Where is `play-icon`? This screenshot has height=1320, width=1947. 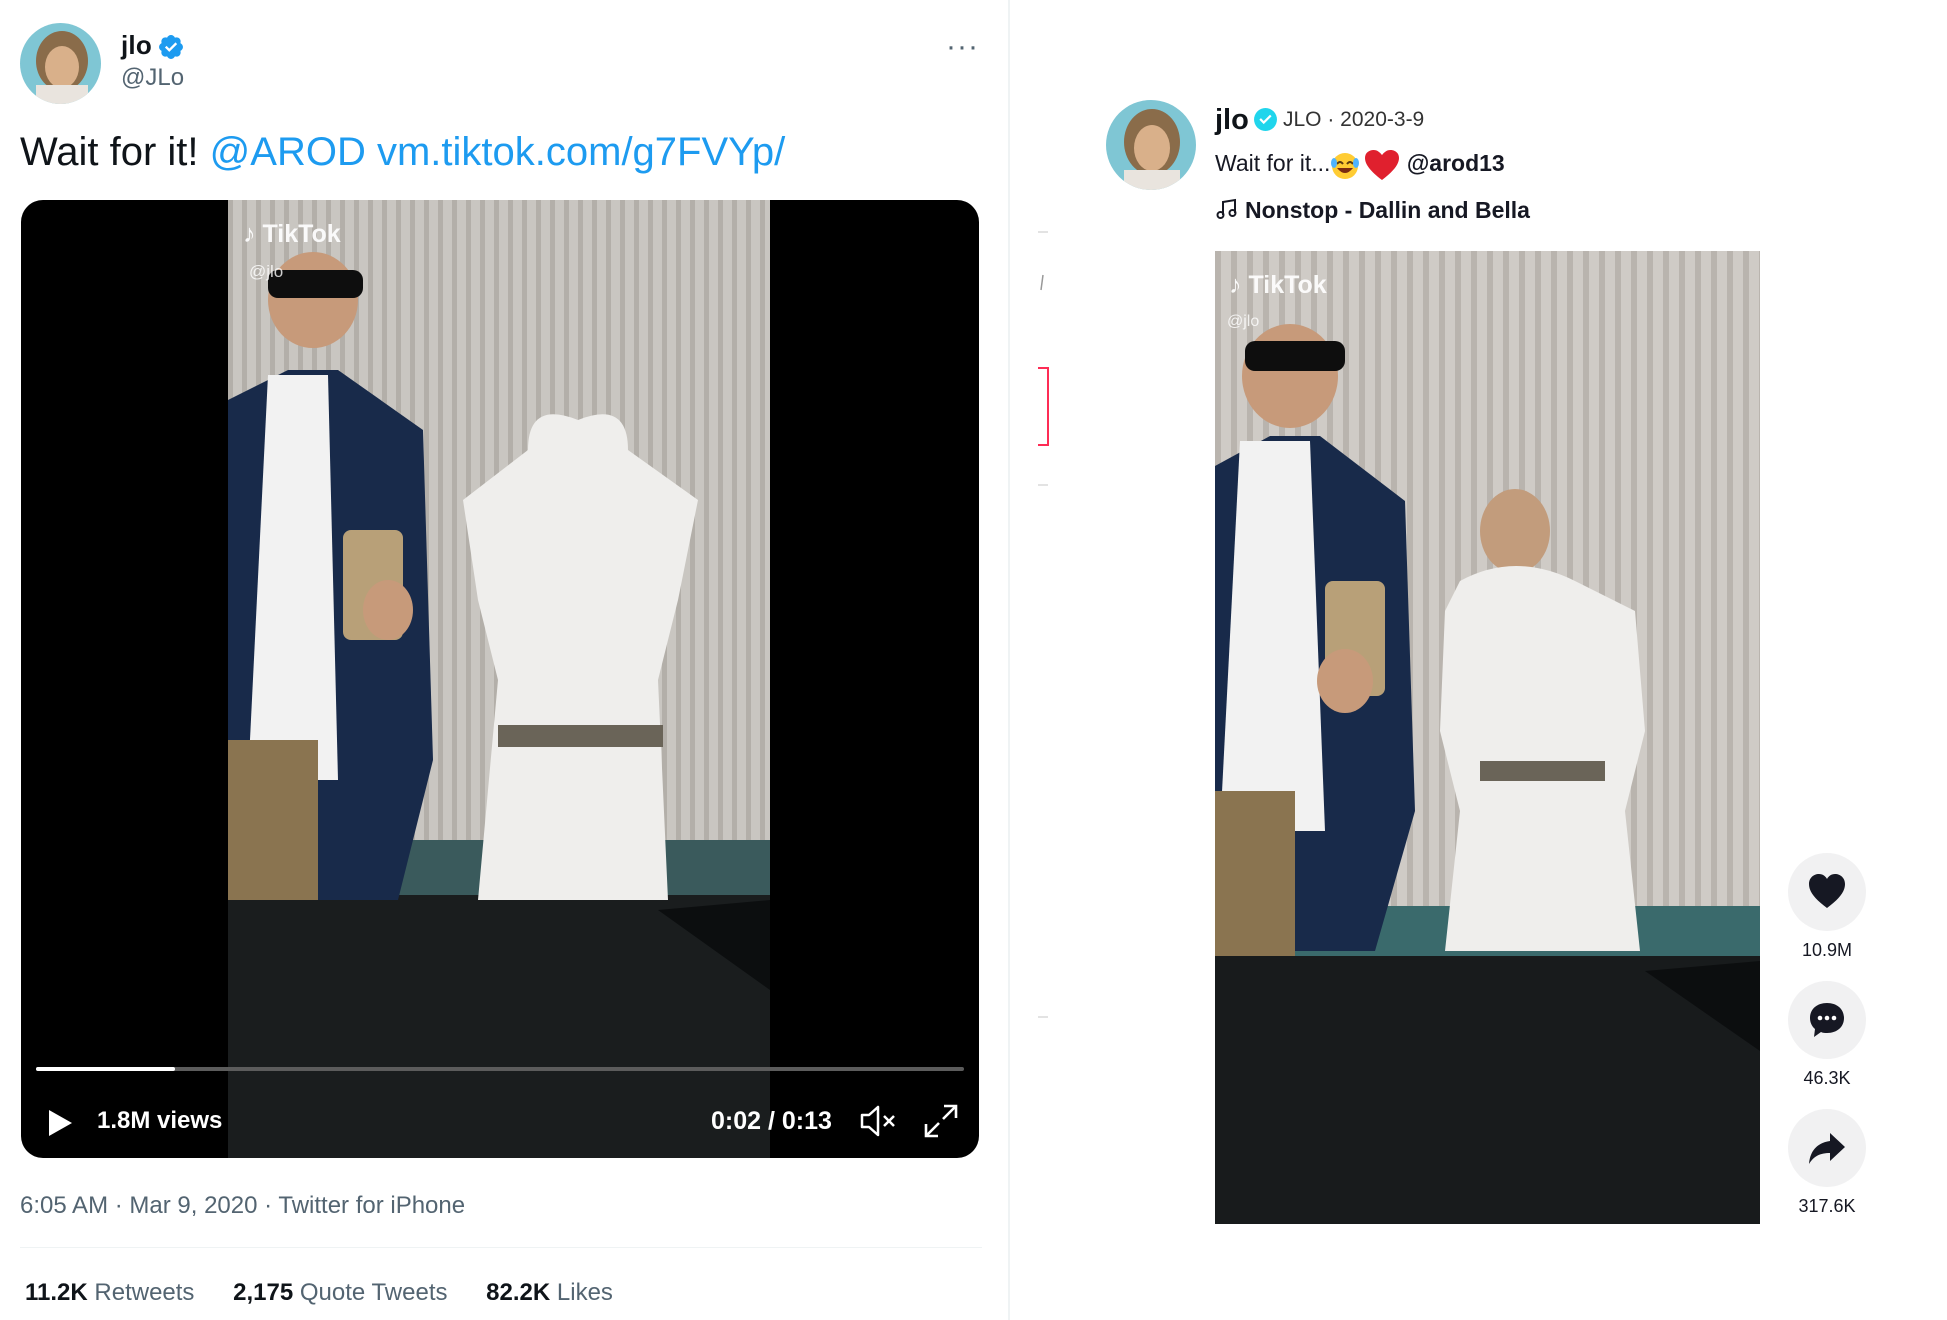
play-icon is located at coordinates (60, 1123).